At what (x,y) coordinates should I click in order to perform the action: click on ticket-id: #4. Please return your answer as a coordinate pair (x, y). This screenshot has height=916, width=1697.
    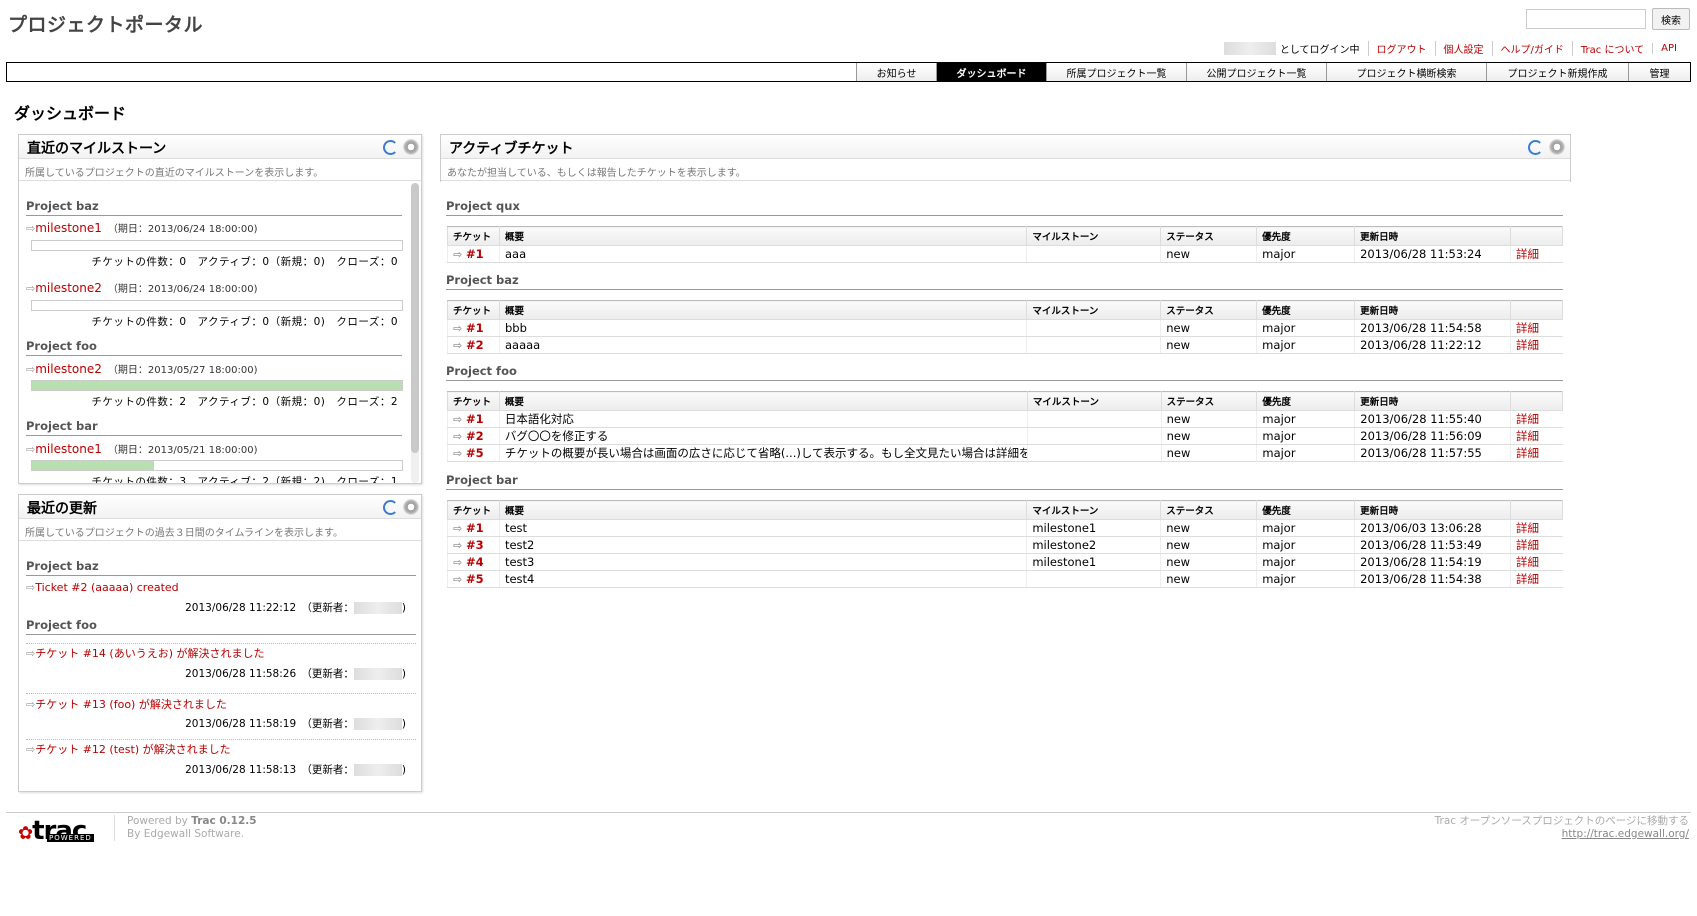
    Looking at the image, I should click on (475, 562).